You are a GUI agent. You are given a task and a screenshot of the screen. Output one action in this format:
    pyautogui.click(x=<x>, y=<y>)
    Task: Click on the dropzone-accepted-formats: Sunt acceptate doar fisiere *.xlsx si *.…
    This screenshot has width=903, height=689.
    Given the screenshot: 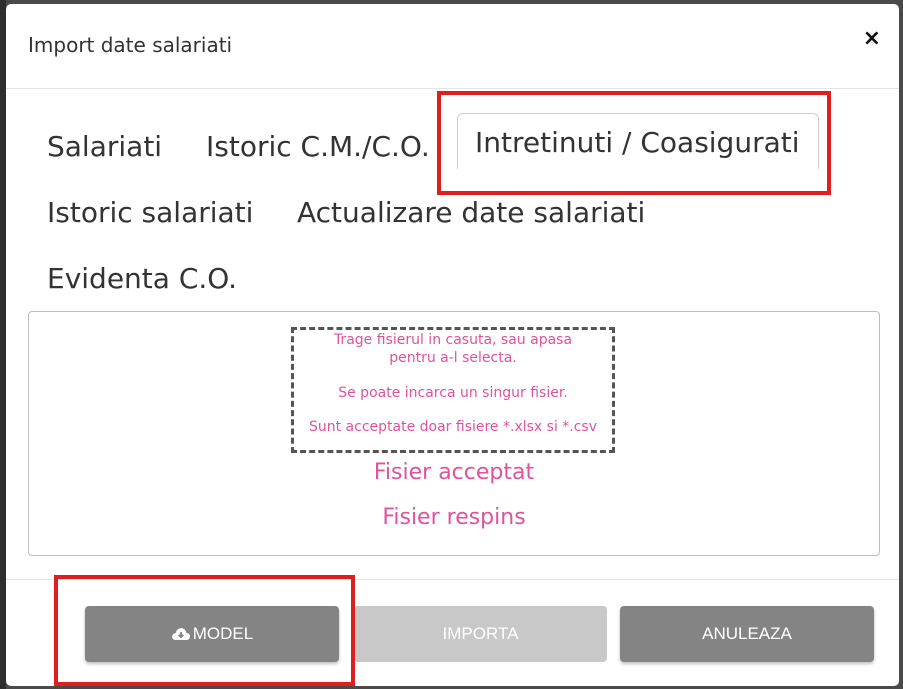 What is the action you would take?
    pyautogui.click(x=453, y=427)
    